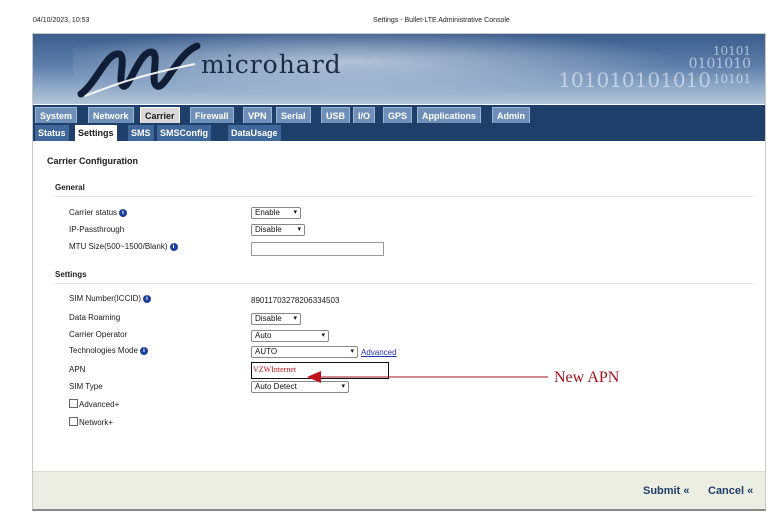  Describe the element at coordinates (98, 334) in the screenshot. I see `carrier-operator-label: Carrier Operator` at that location.